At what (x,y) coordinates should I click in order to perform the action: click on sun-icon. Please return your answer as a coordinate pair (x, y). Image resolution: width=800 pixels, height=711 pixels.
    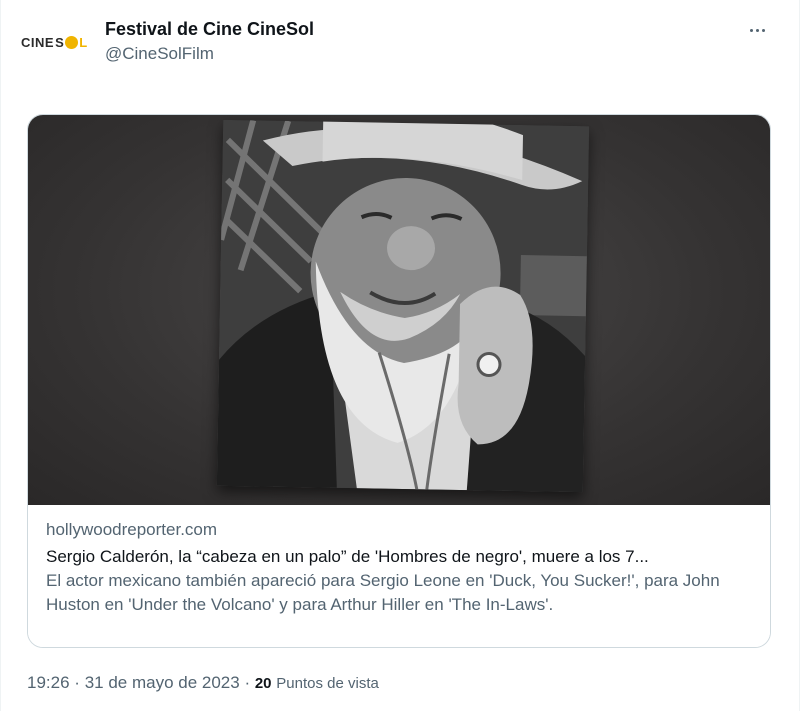
    Looking at the image, I should click on (72, 42).